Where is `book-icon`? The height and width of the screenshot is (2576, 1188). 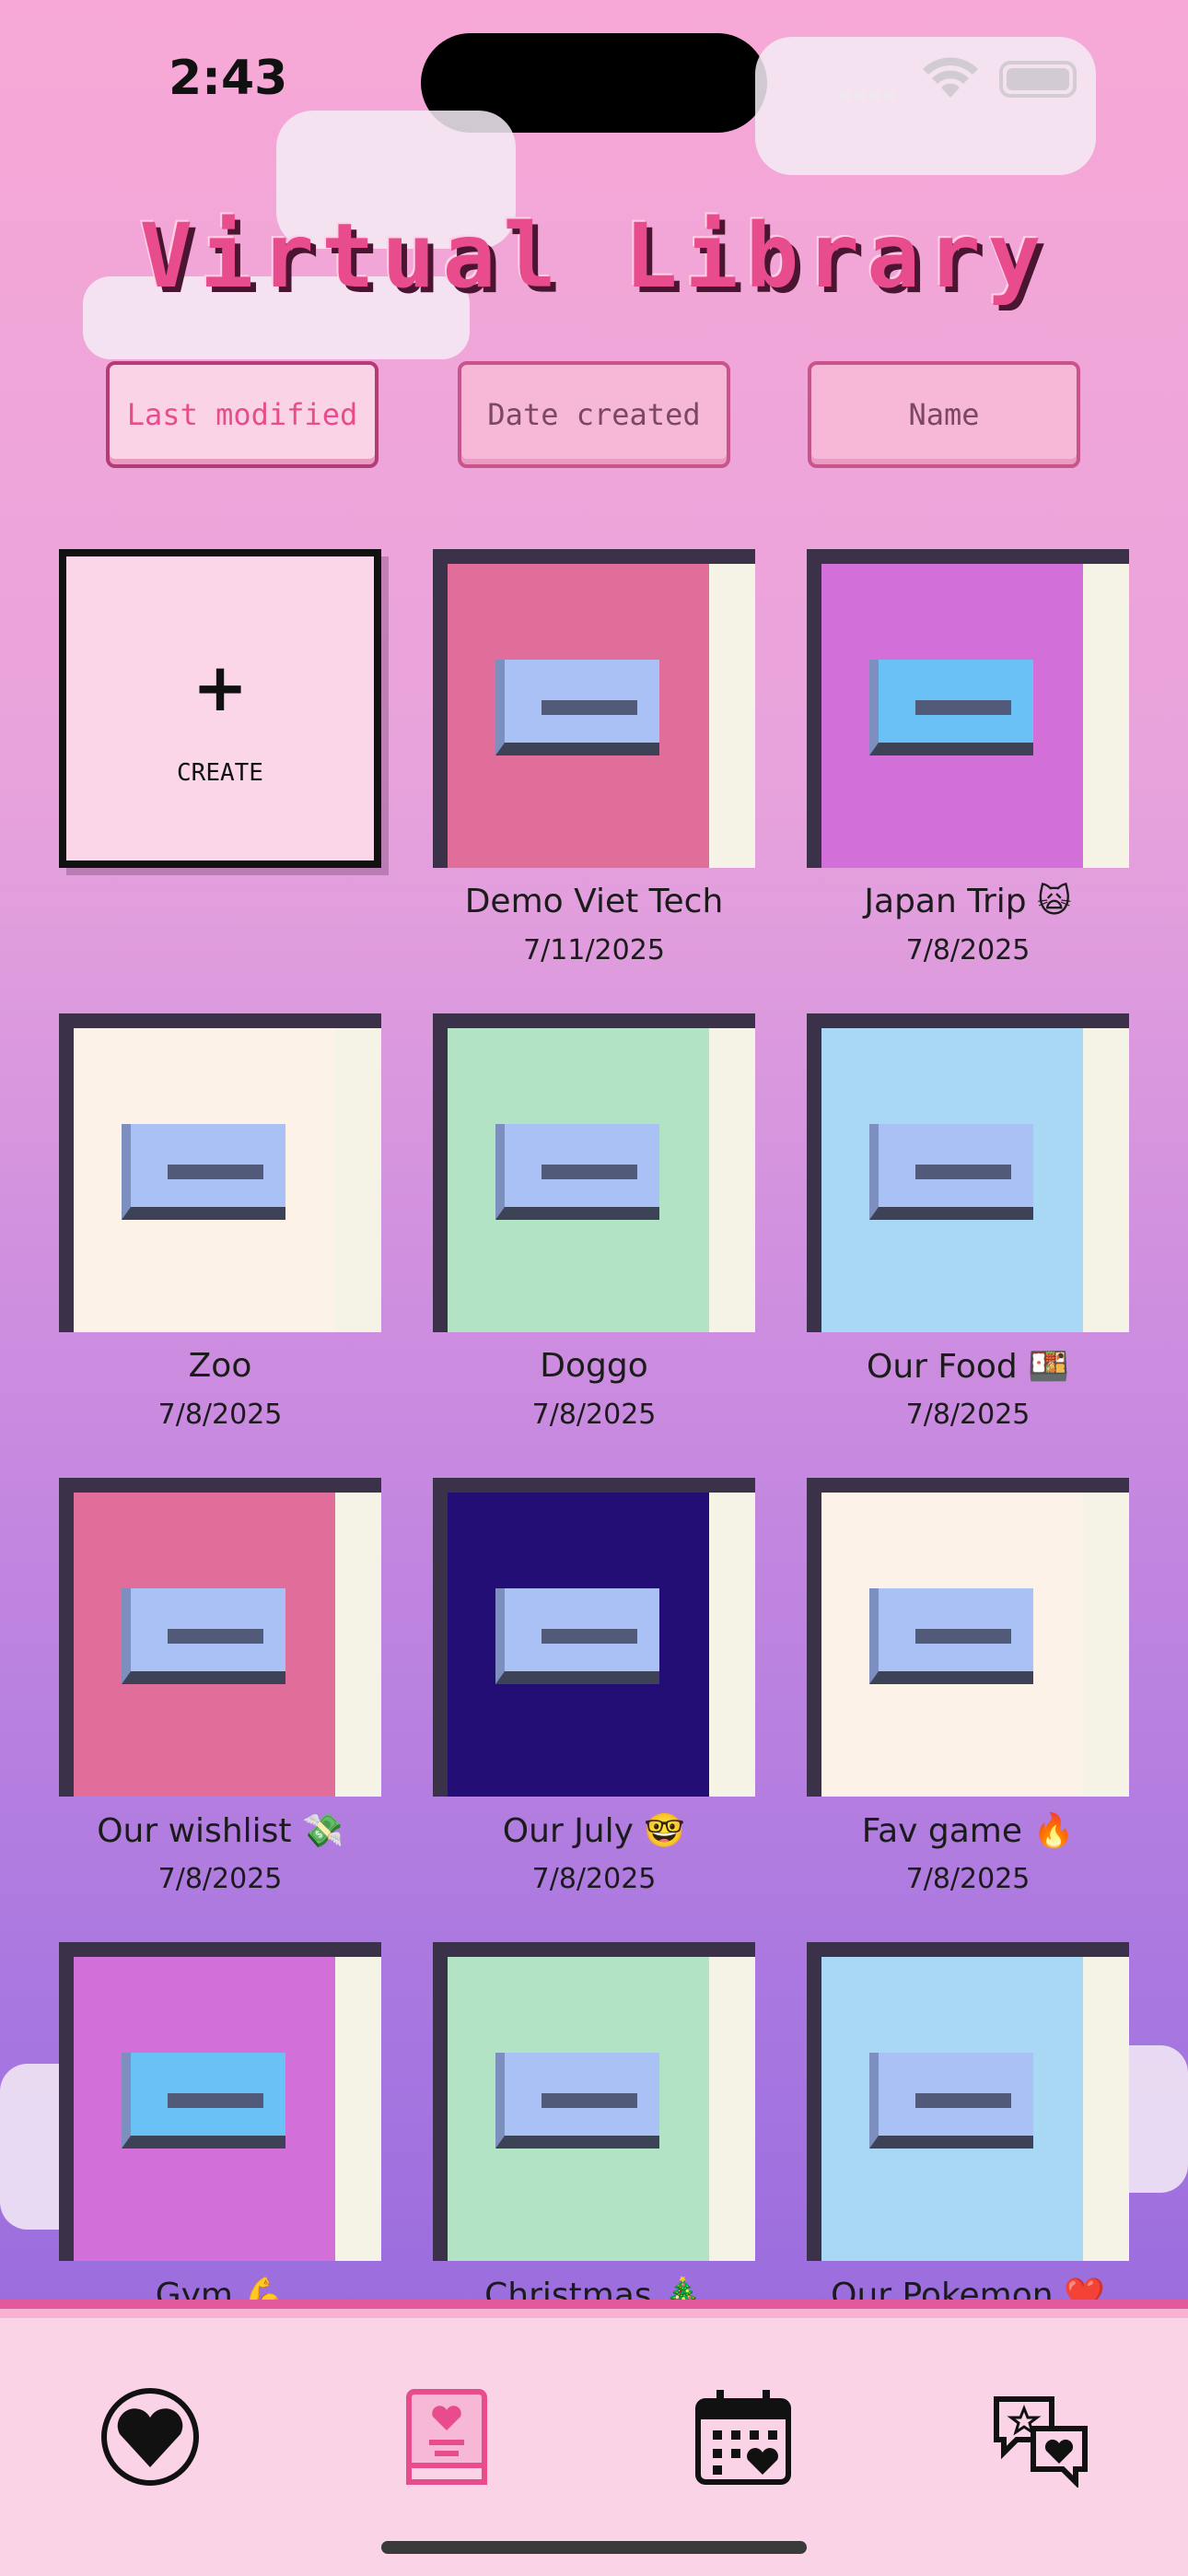 book-icon is located at coordinates (446, 2437).